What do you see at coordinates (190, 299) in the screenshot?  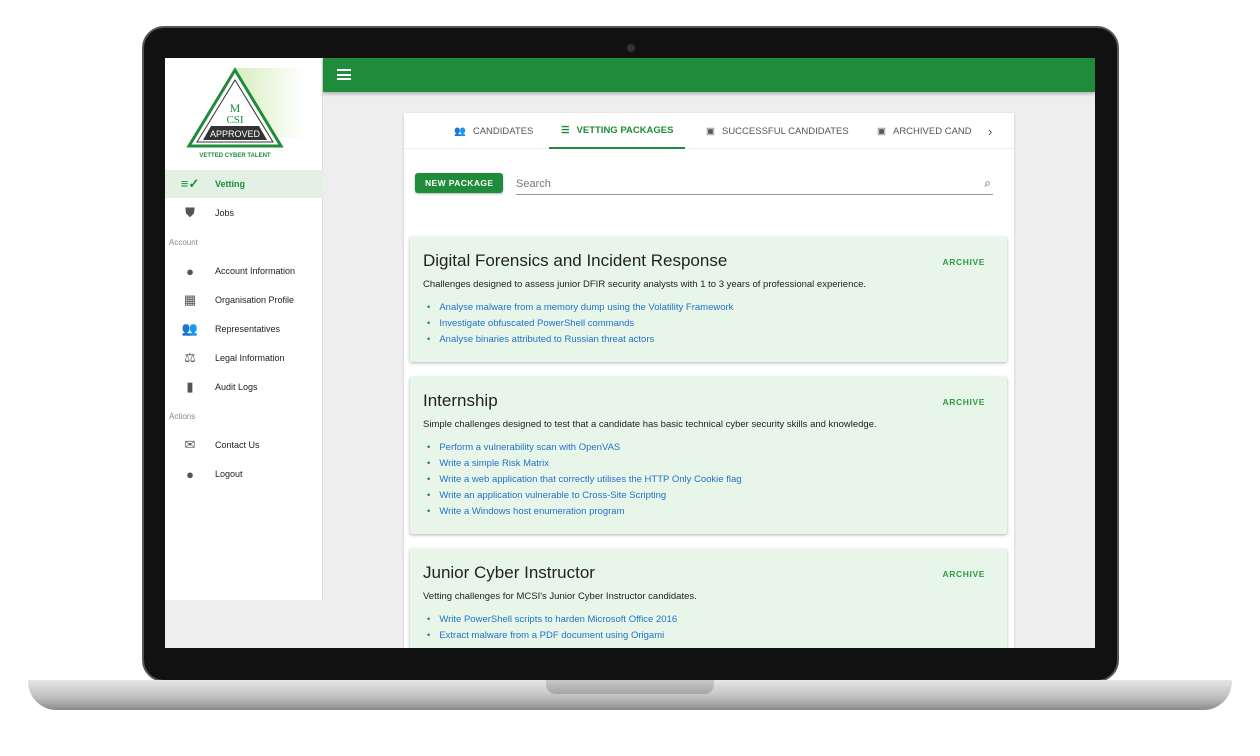 I see `building-icon: ▦` at bounding box center [190, 299].